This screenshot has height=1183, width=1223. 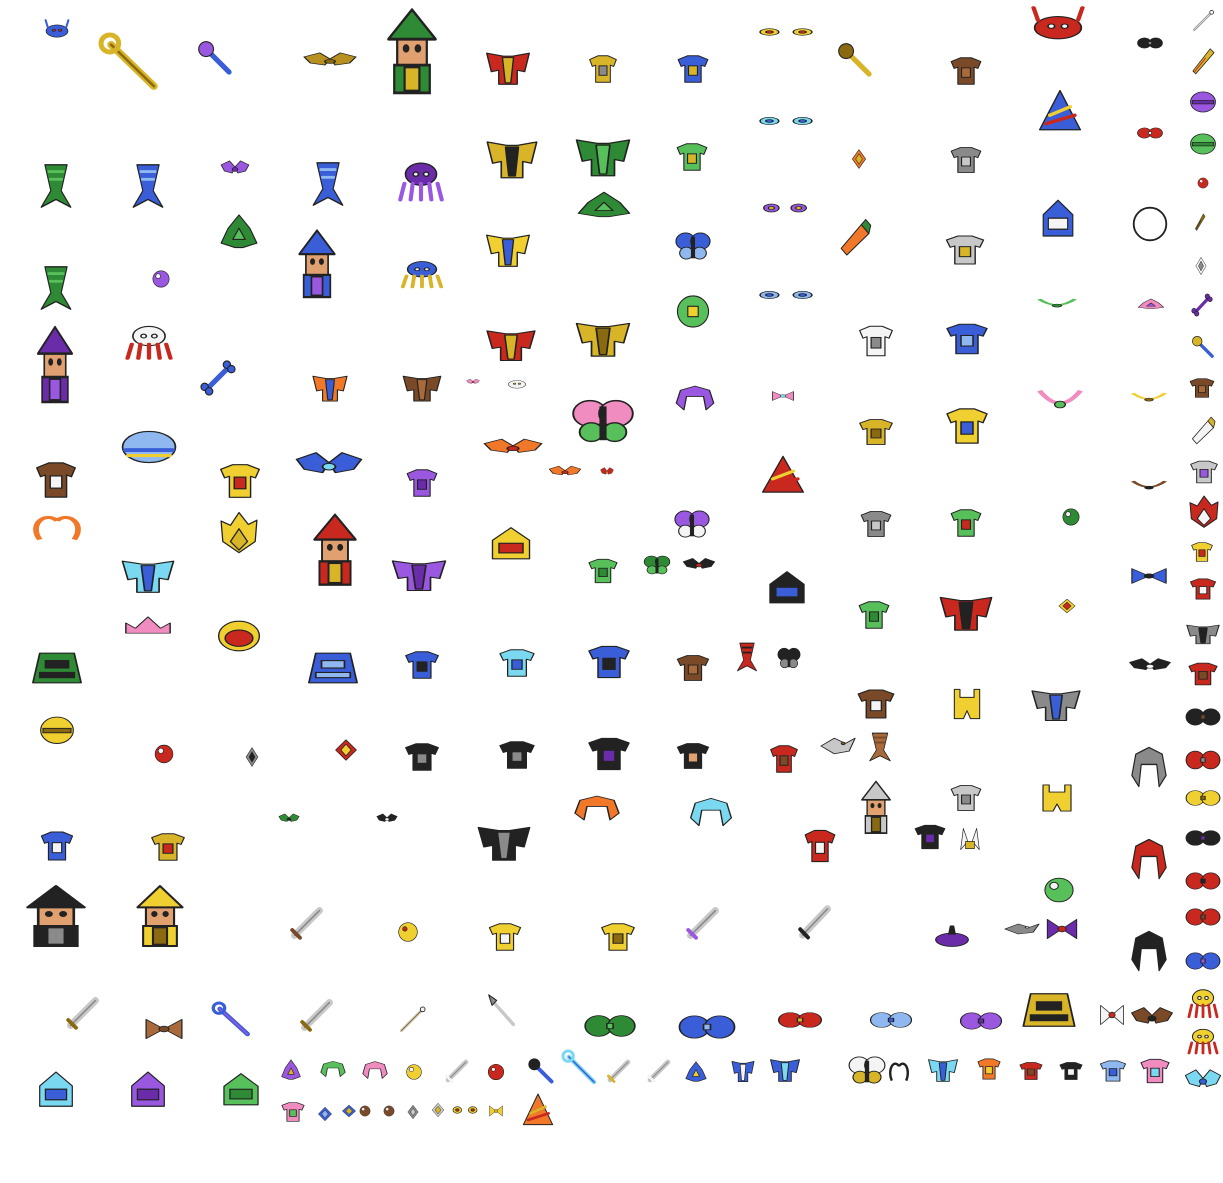 I want to click on dark-sword-shirt-icon, so click(x=609, y=754).